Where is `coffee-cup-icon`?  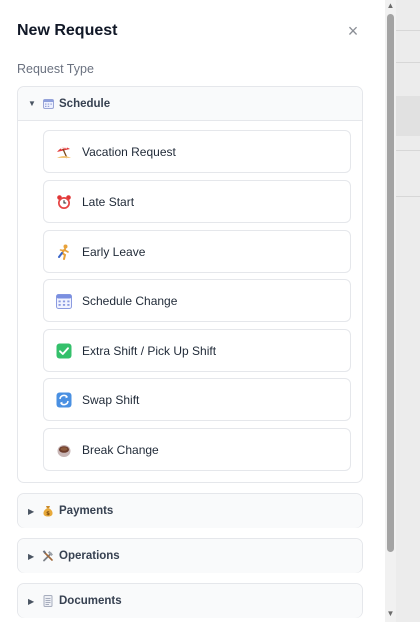
coffee-cup-icon is located at coordinates (64, 450).